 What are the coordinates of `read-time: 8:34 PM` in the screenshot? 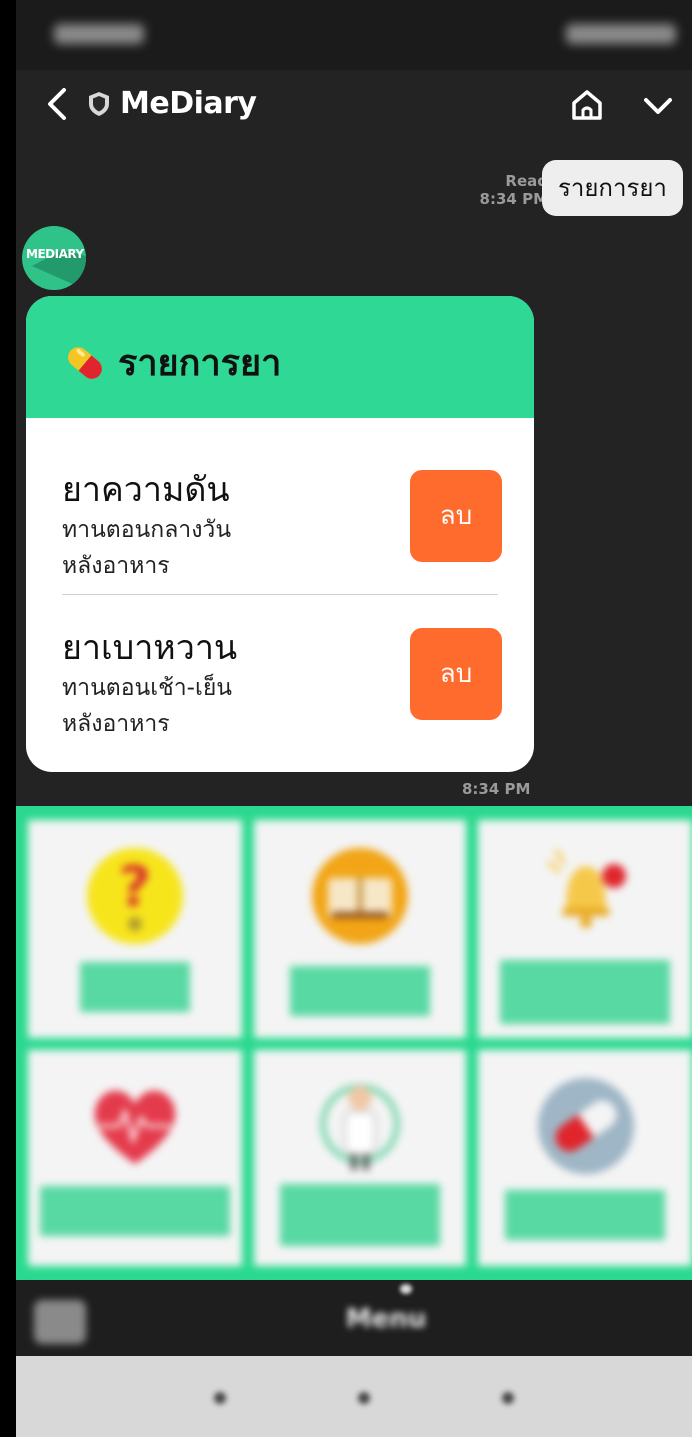 It's located at (513, 199).